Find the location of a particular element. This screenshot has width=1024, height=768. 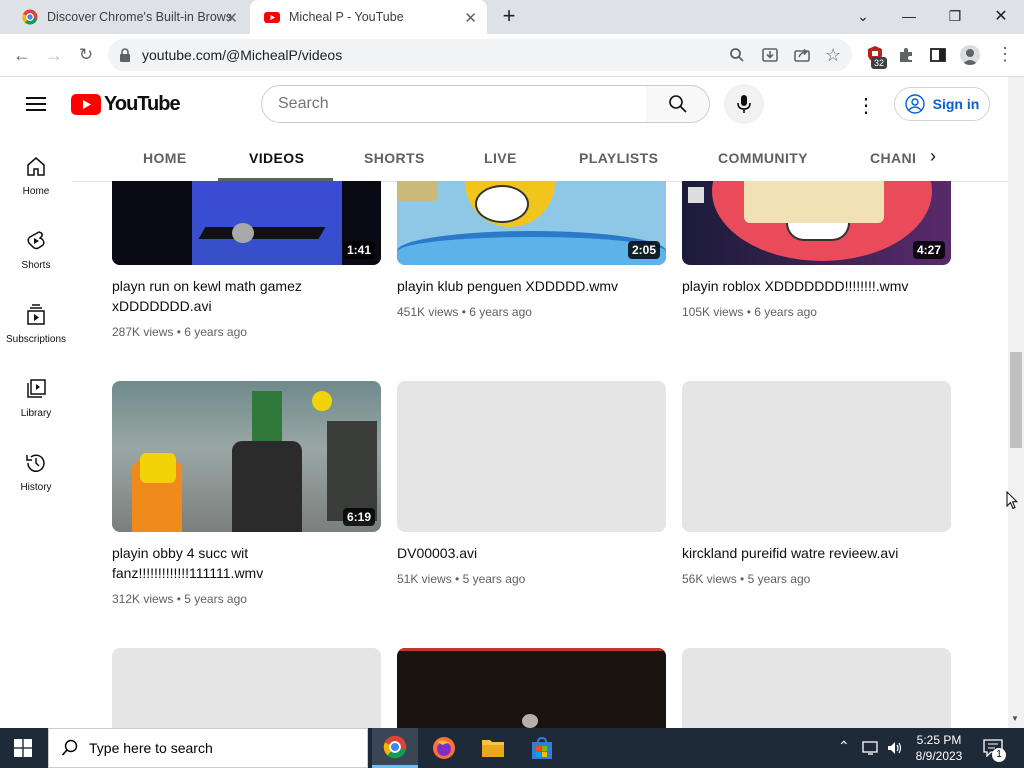

tab-shorts: SHORTS is located at coordinates (394, 158).